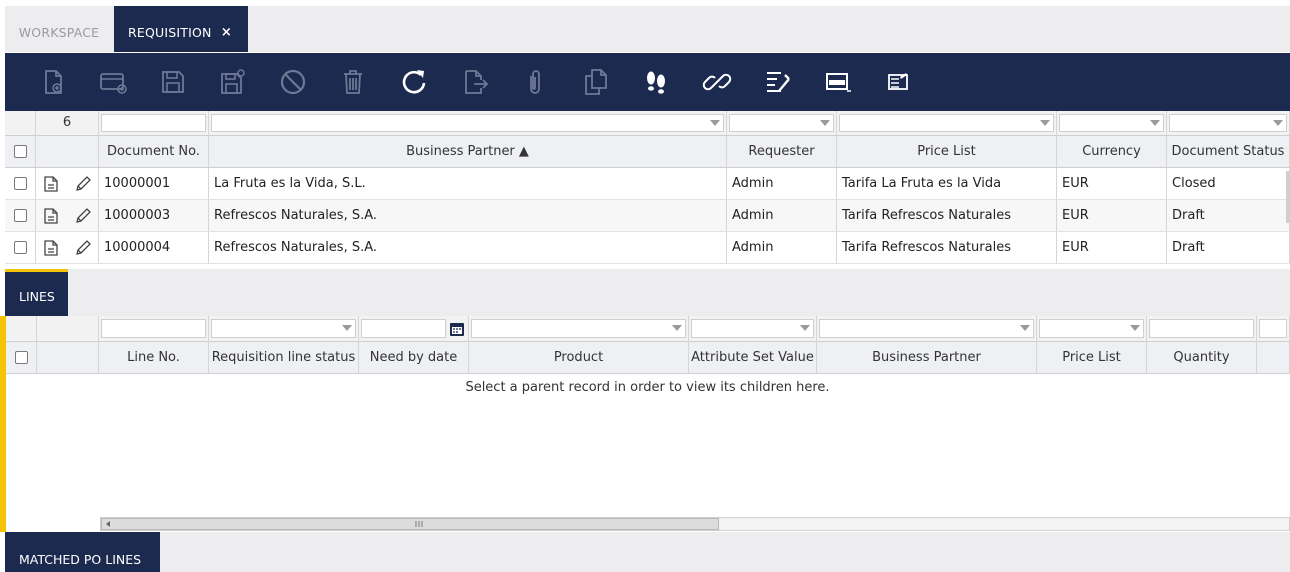  I want to click on tree-view-button, so click(778, 82).